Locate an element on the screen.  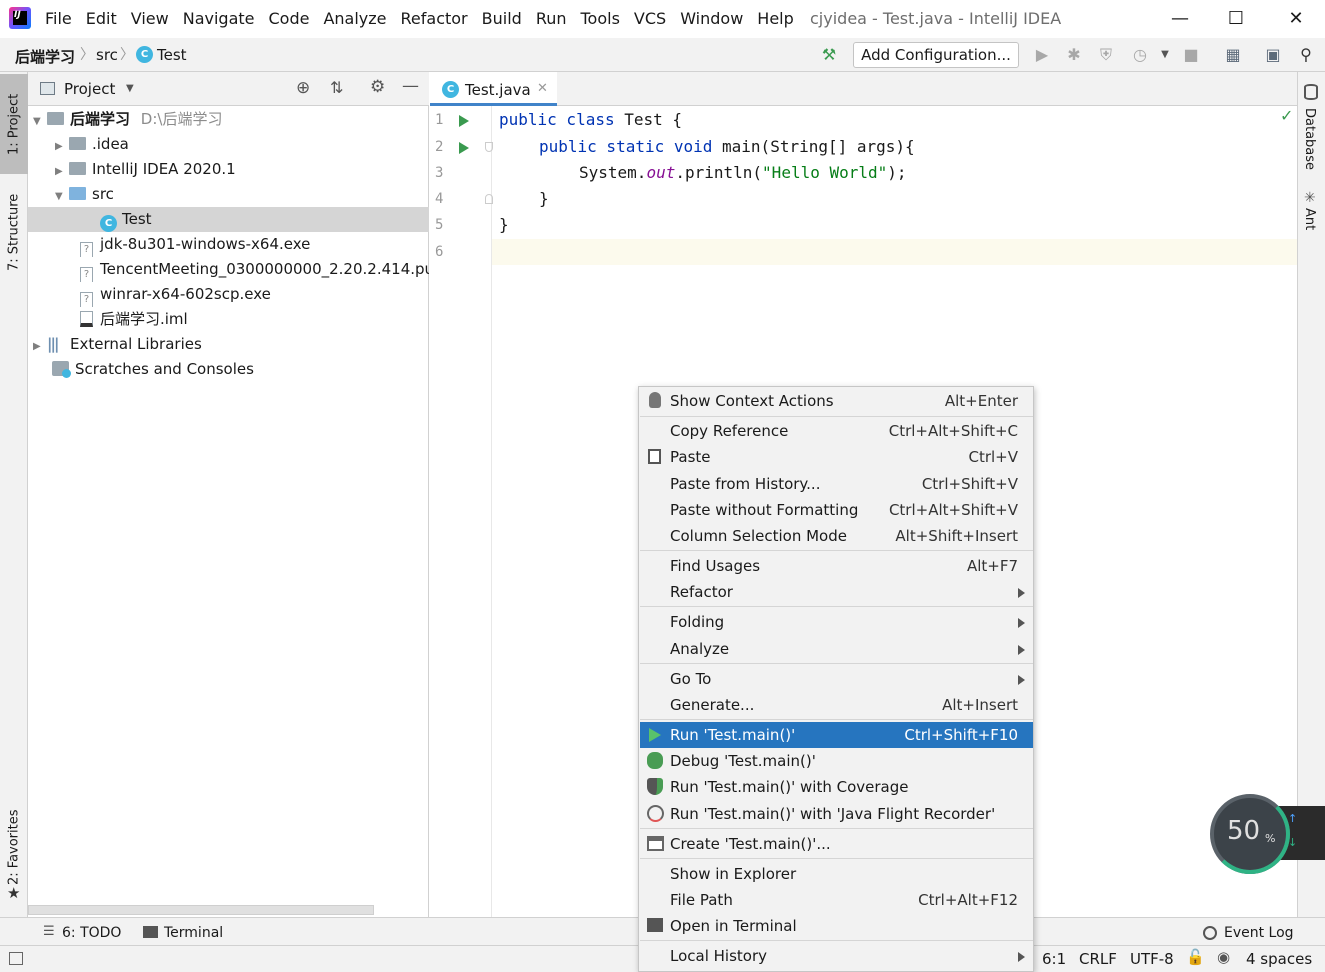
menu-window: Window is located at coordinates (711, 18).